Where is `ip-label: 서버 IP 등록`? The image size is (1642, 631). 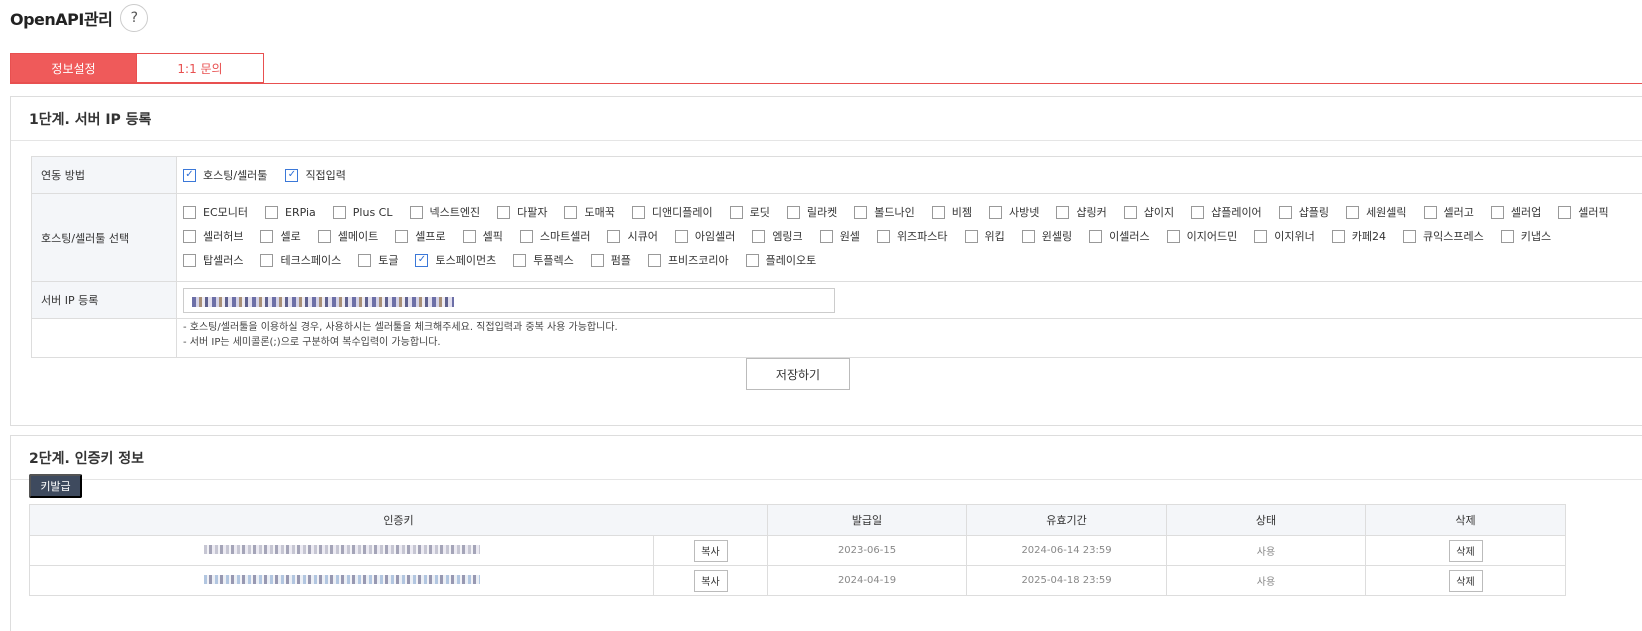 ip-label: 서버 IP 등록 is located at coordinates (104, 300).